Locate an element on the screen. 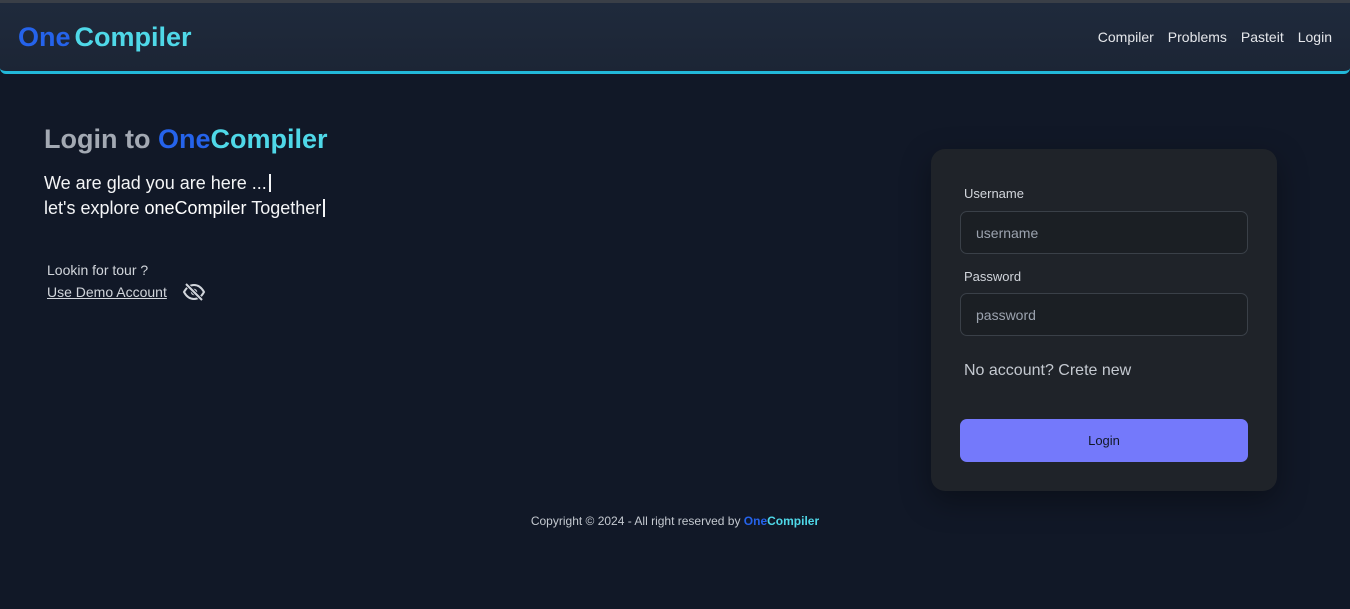 This screenshot has height=609, width=1350. tour-question: Lookin for tour ? is located at coordinates (98, 270).